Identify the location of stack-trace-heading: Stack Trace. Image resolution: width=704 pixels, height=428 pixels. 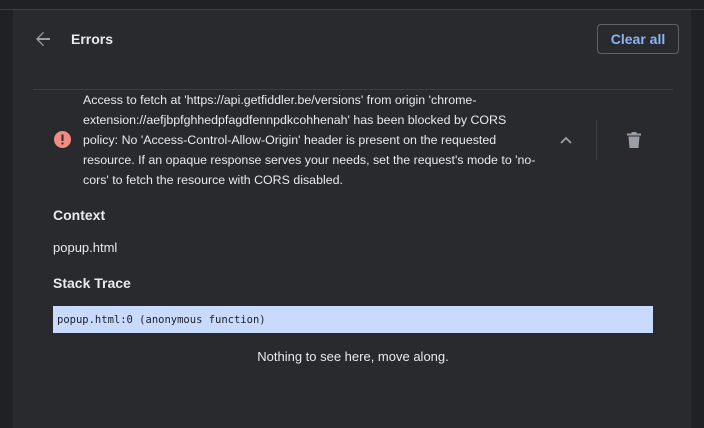
(92, 283).